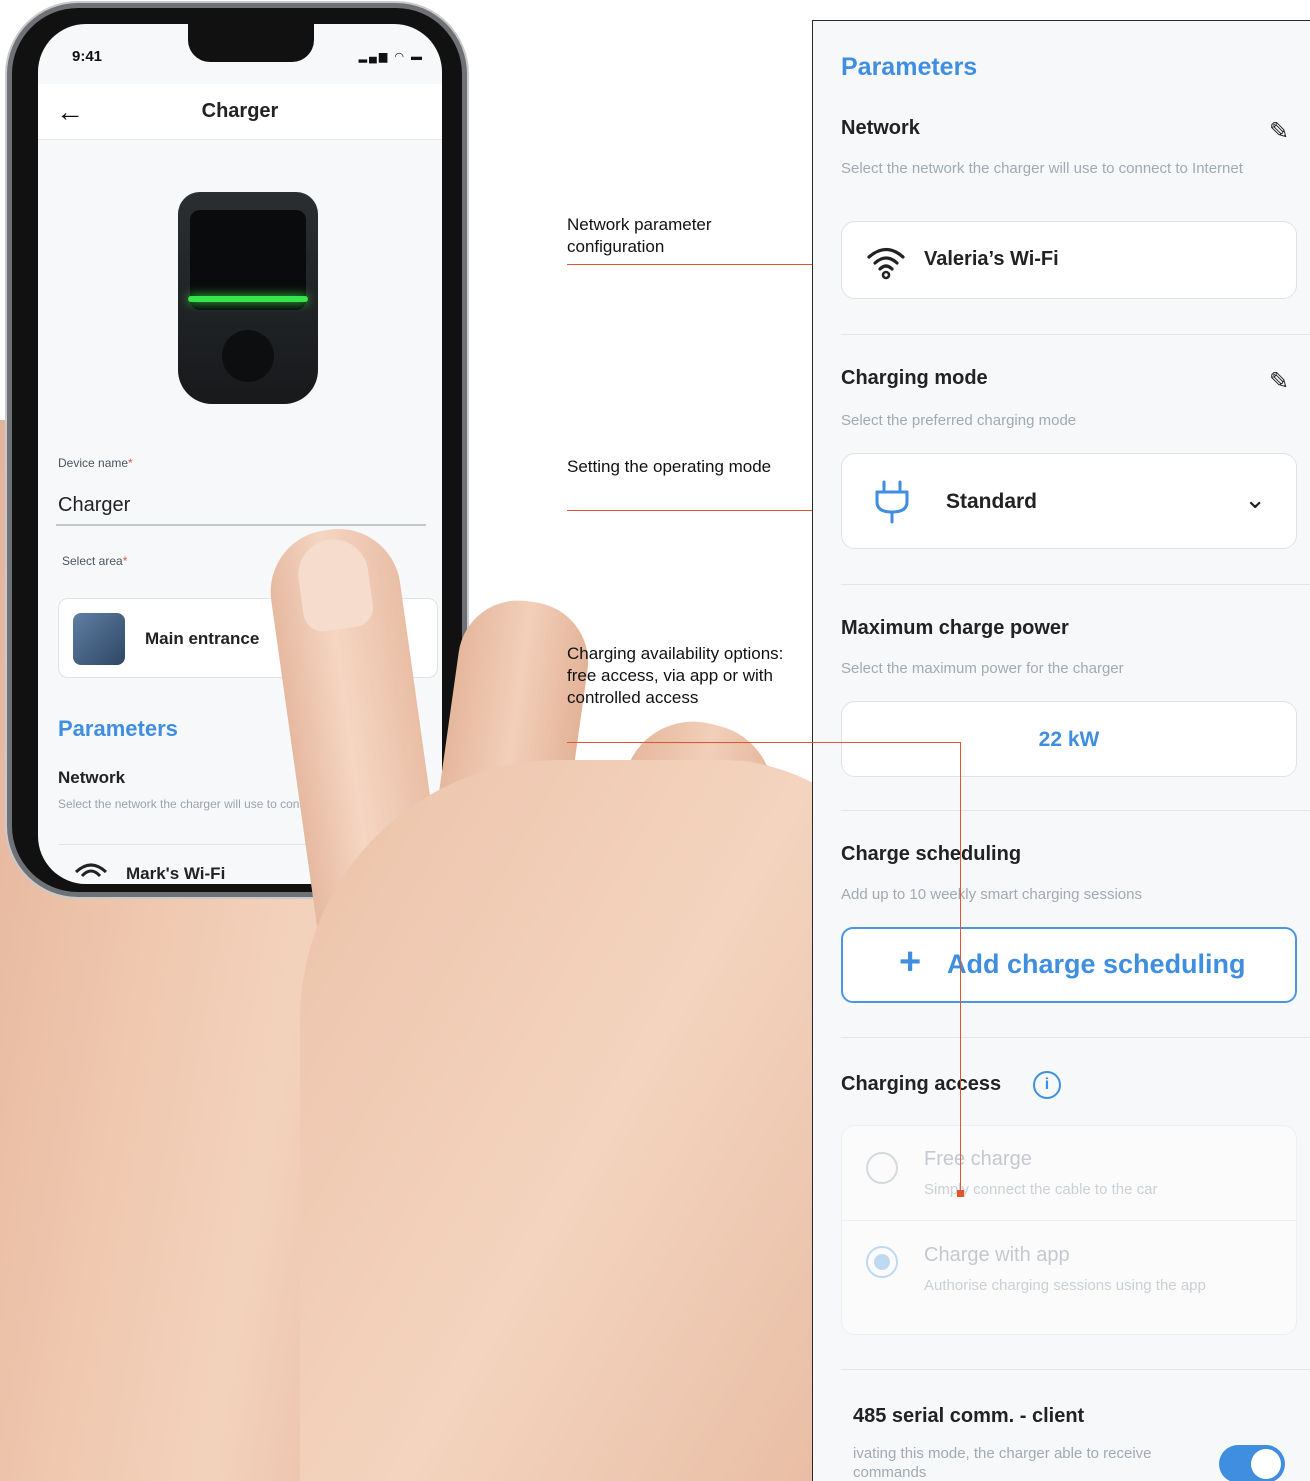  I want to click on app-header: ← Charger, so click(240, 112).